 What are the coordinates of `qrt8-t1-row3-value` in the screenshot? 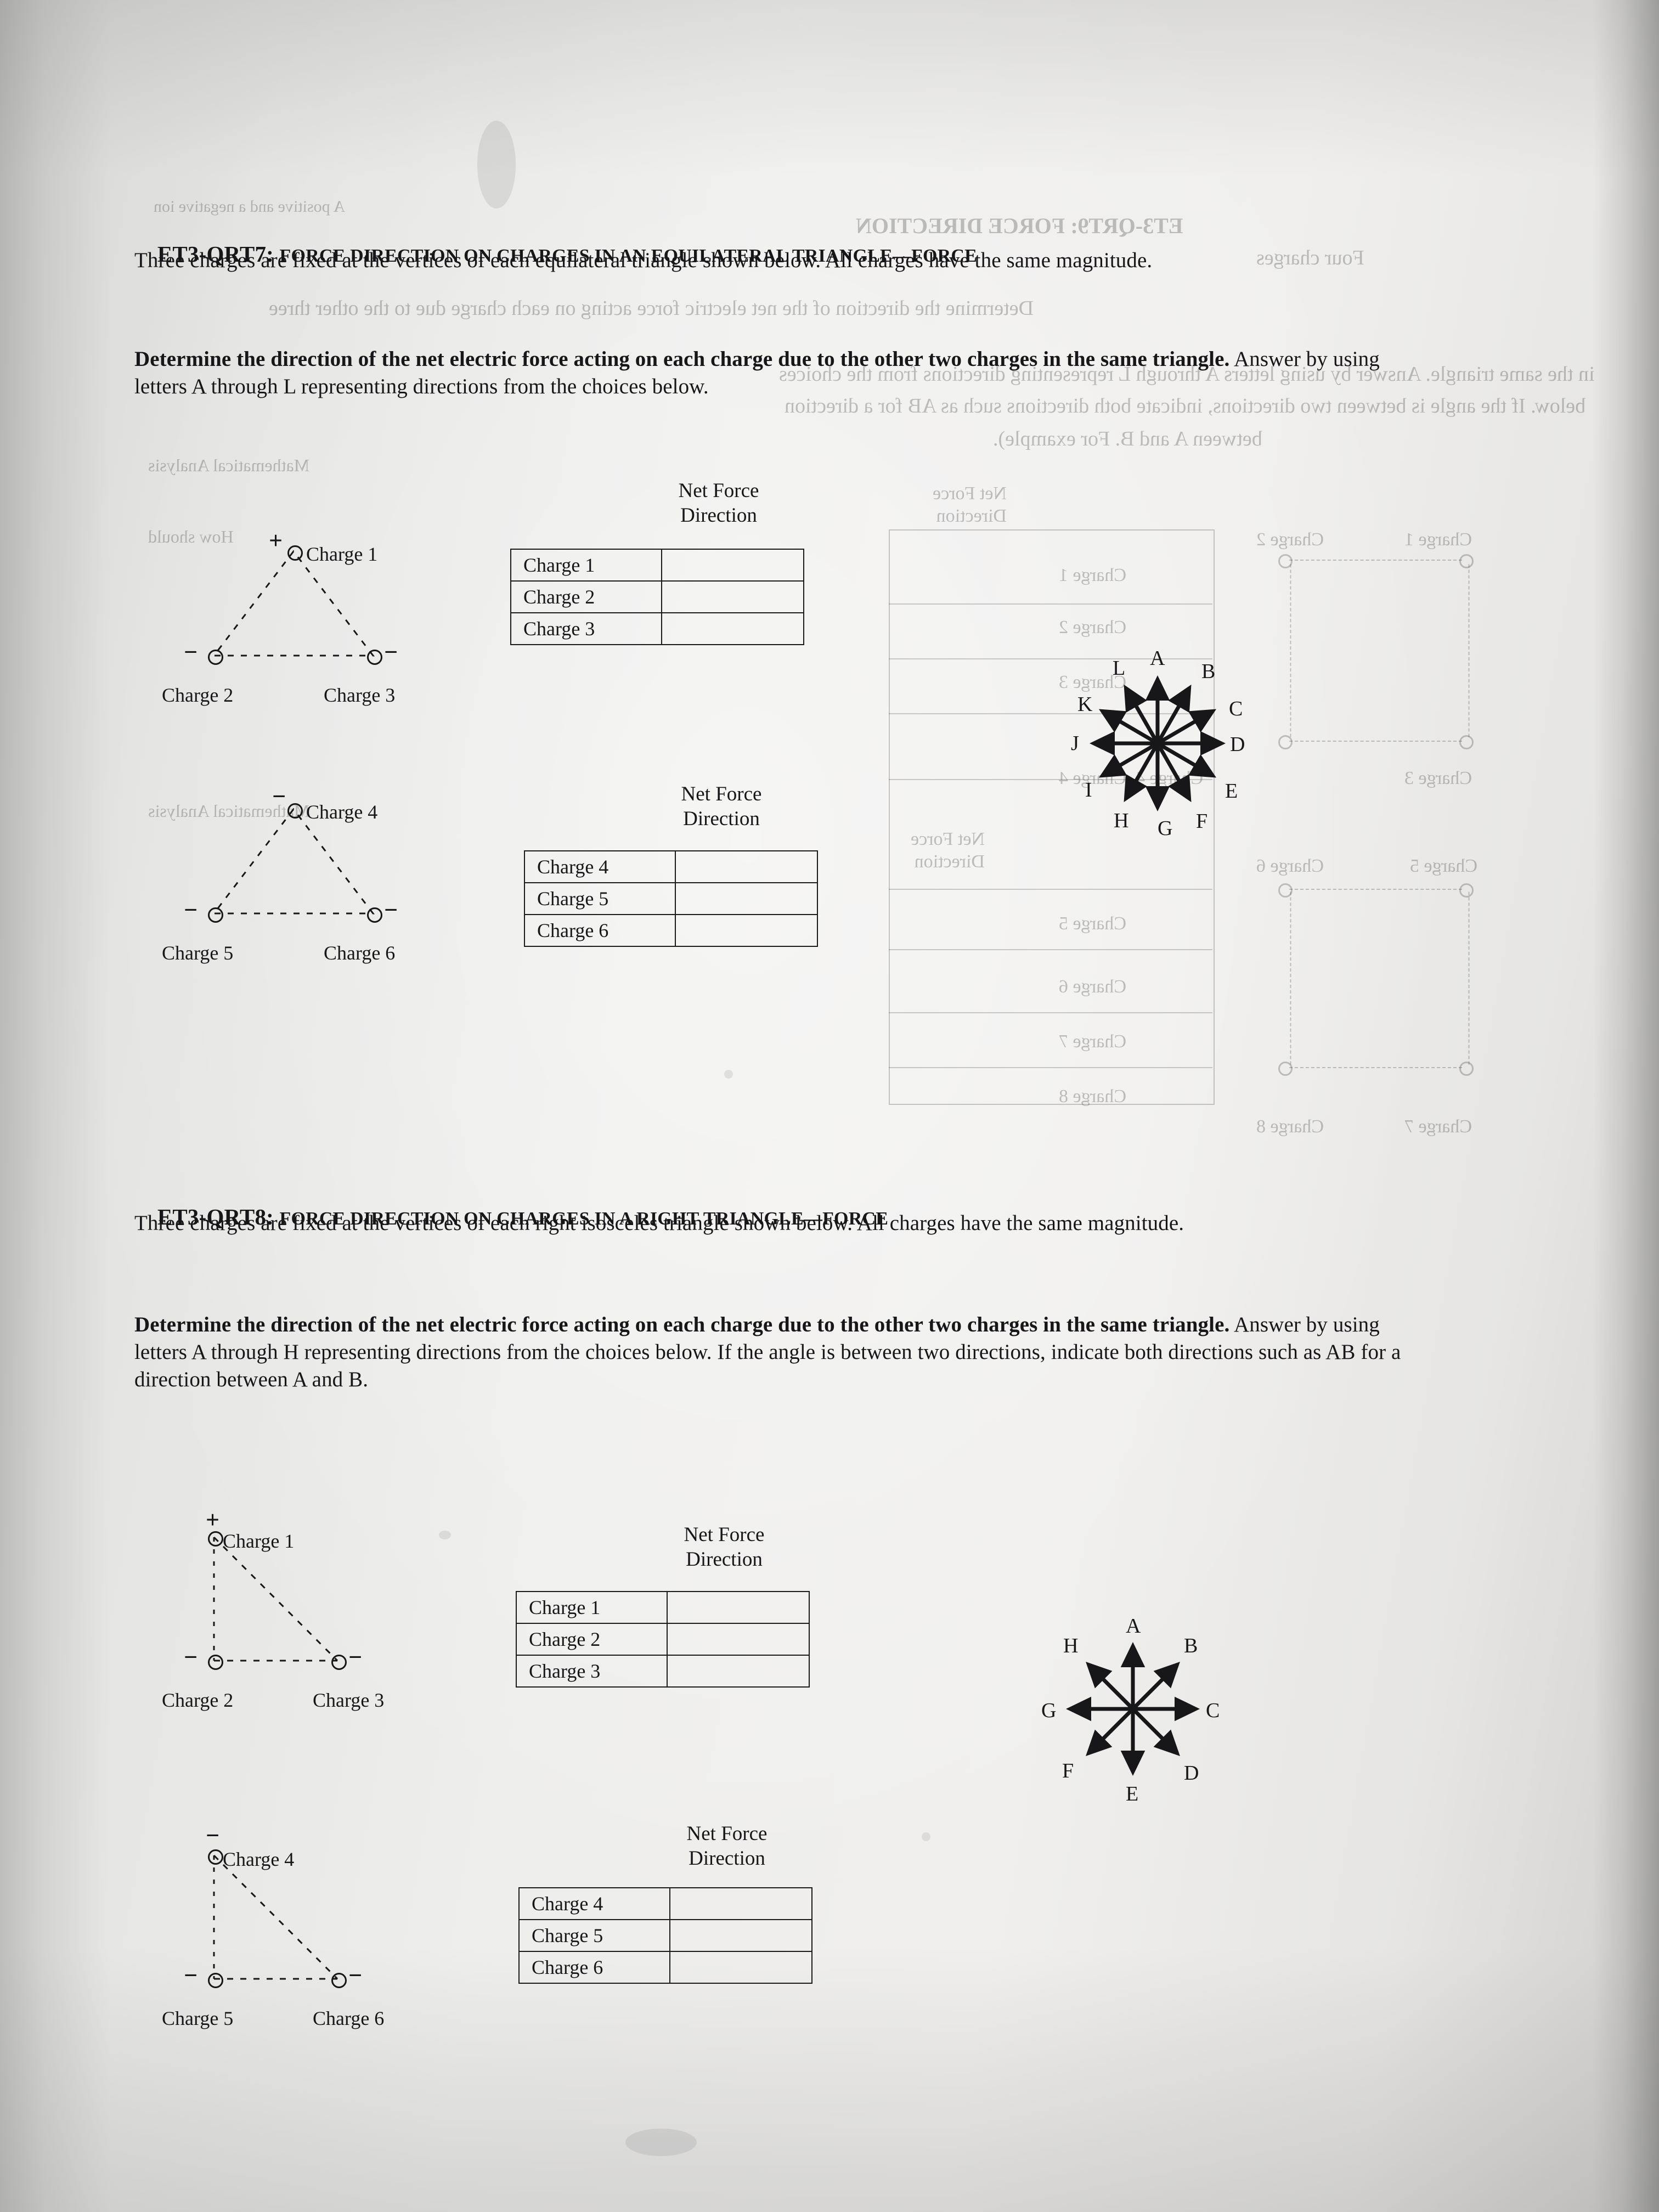 It's located at (739, 1672).